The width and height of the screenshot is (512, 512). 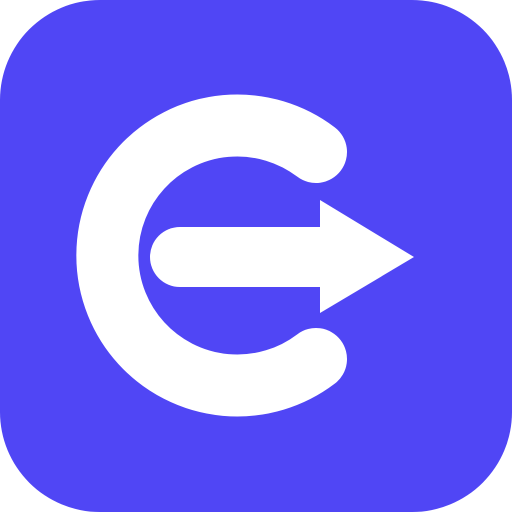 I want to click on arrow-shaft, so click(x=237, y=257).